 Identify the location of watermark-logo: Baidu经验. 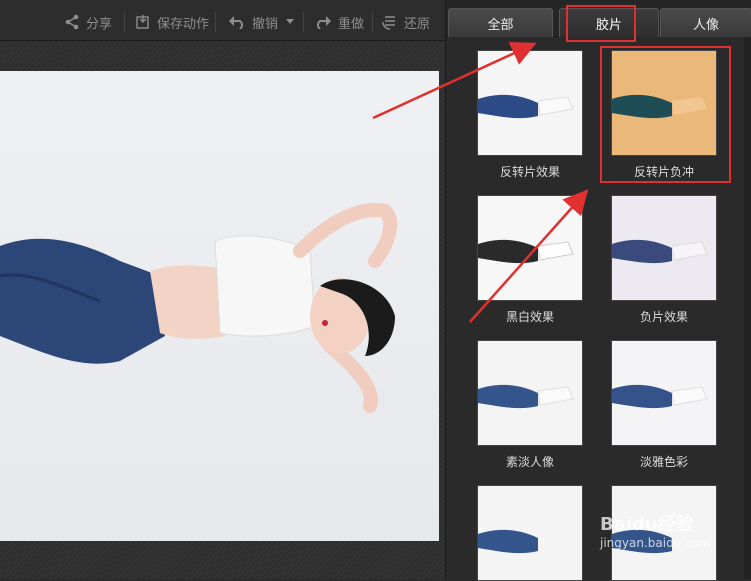
(647, 524).